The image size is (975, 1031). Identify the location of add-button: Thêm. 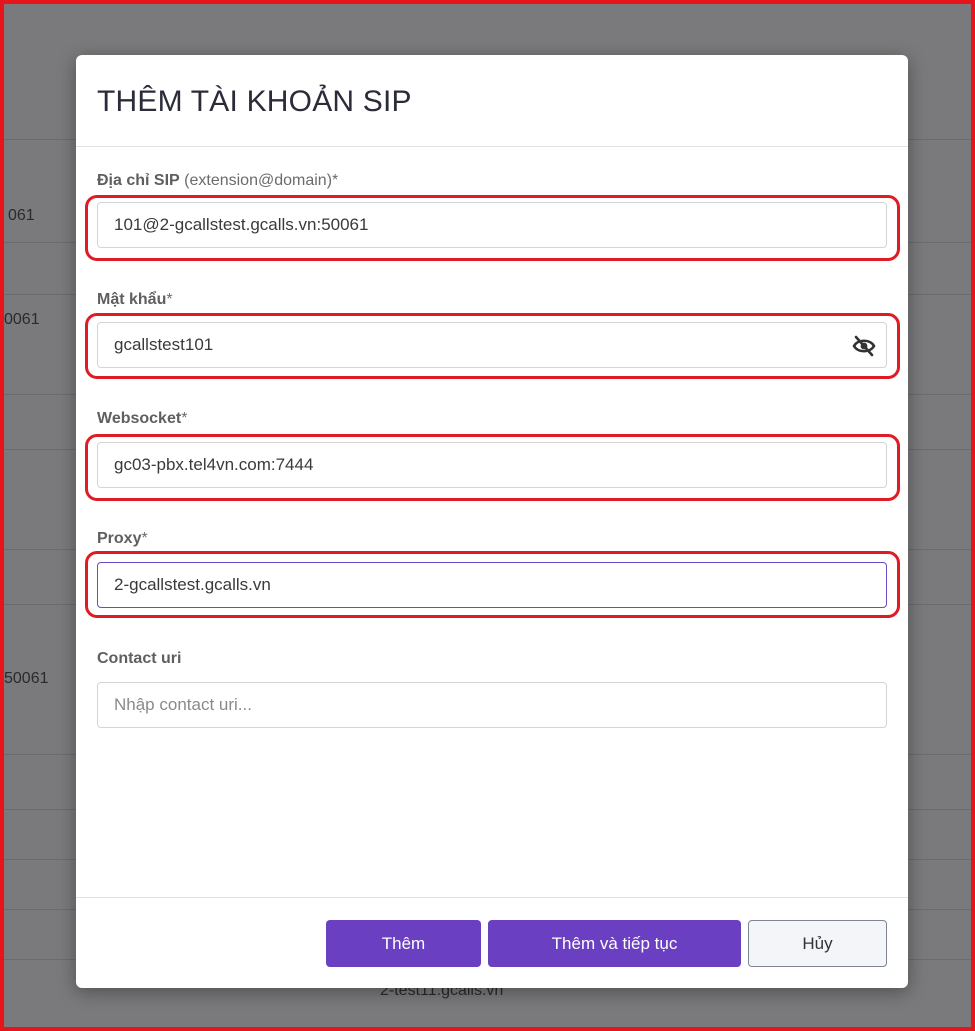
(403, 943).